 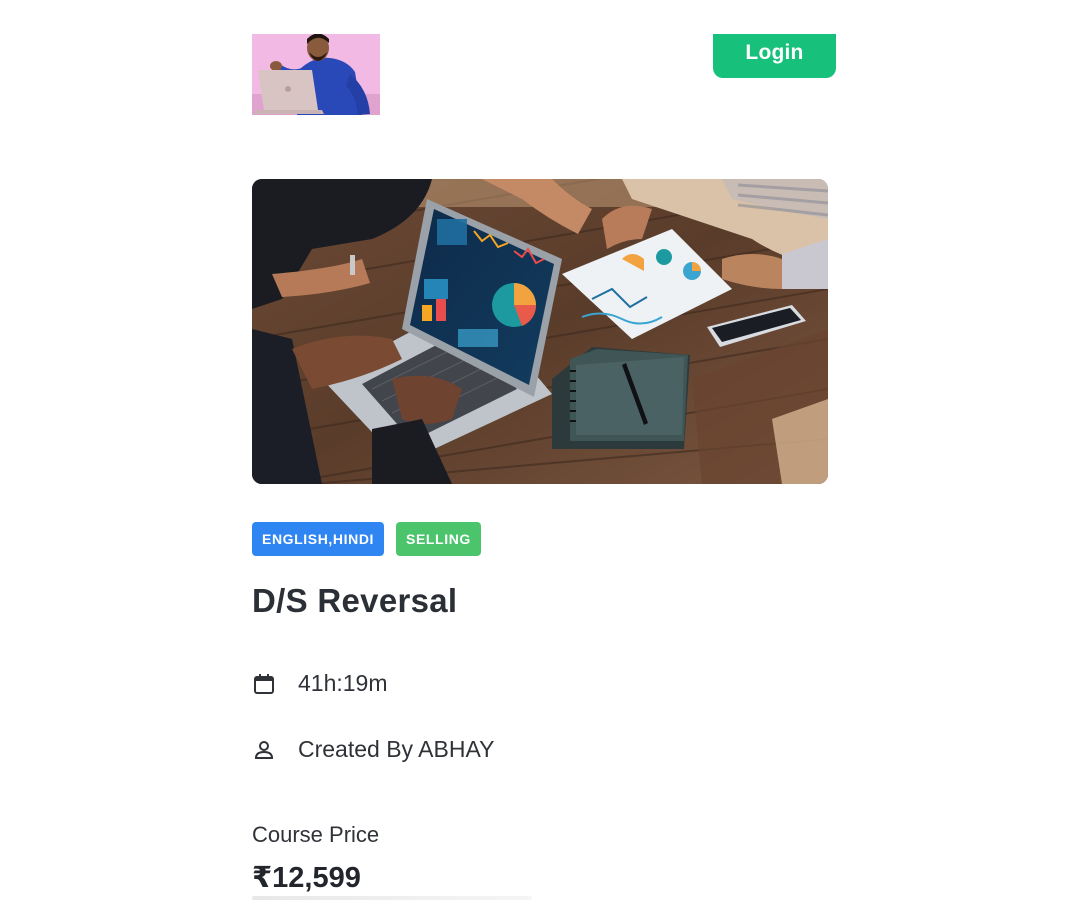 What do you see at coordinates (318, 539) in the screenshot?
I see `language-tag: ENGLISH,HINDI` at bounding box center [318, 539].